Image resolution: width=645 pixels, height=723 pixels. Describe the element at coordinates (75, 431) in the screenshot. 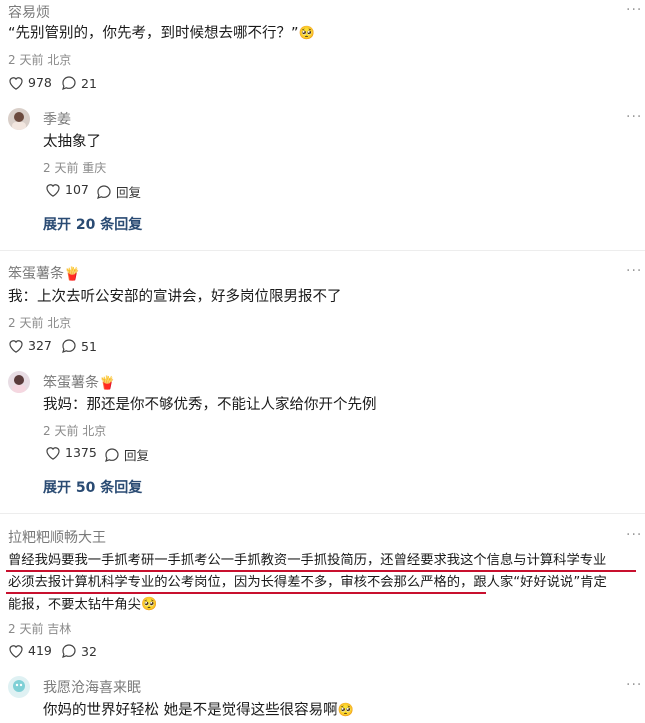

I see `reply-meta: 2 天前 北京` at that location.